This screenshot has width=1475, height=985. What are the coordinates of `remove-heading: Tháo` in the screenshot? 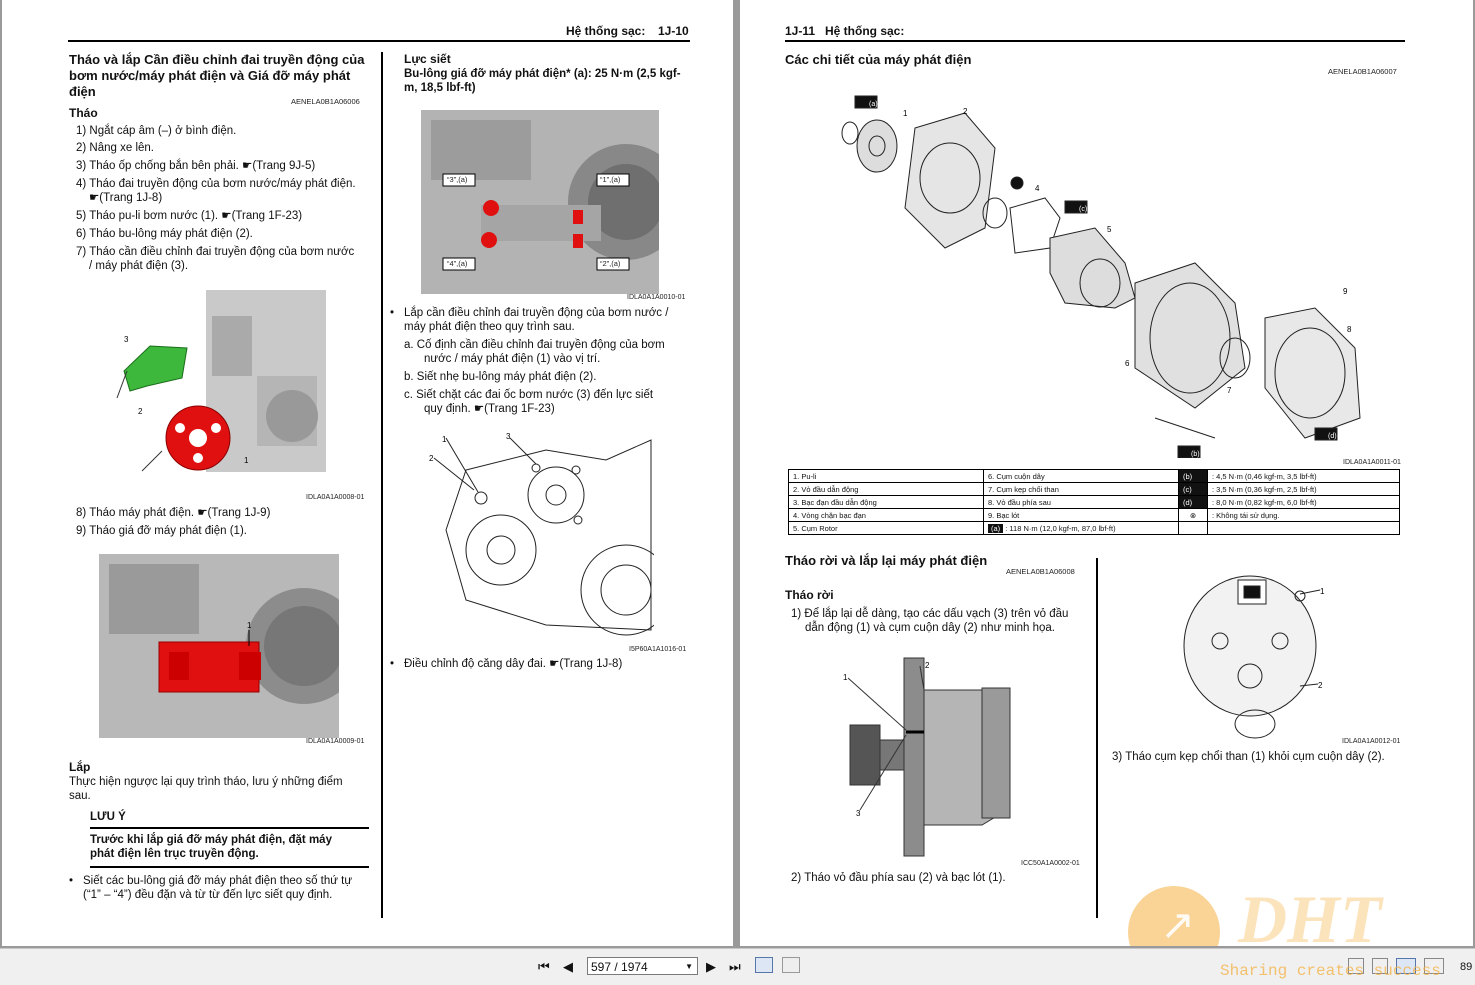 It's located at (83, 113).